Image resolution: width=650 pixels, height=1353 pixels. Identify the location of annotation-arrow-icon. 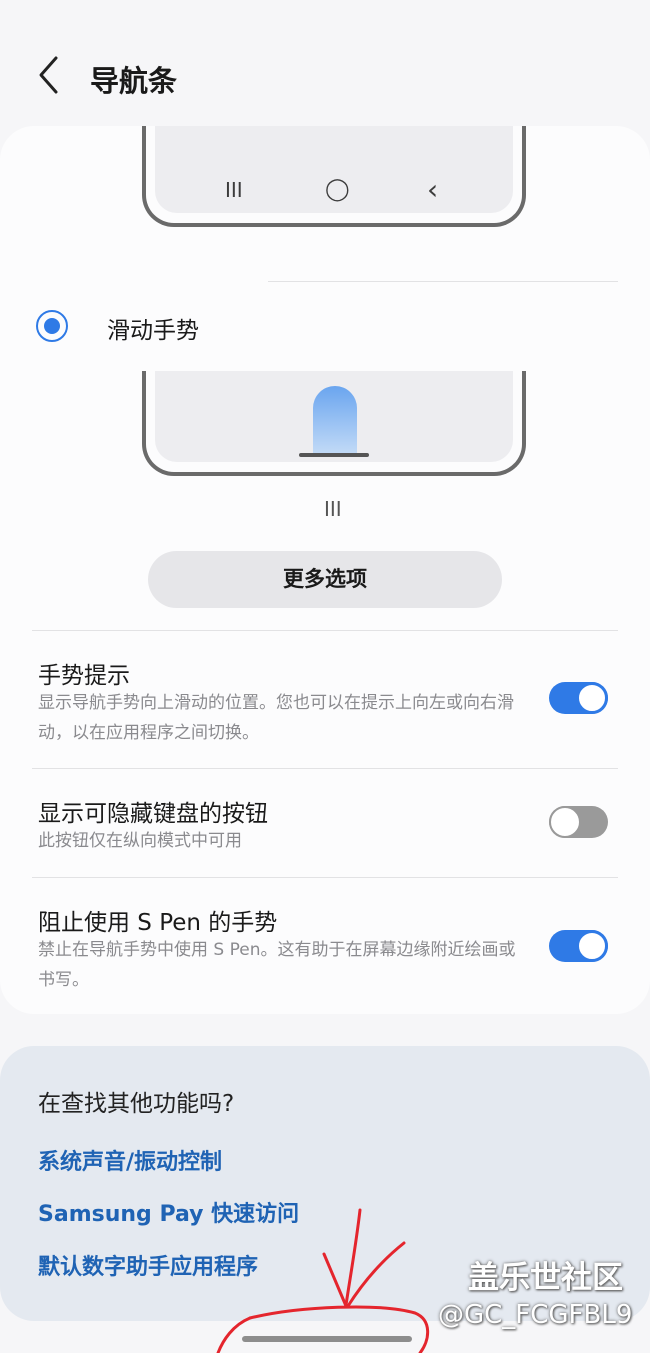
(323, 1280).